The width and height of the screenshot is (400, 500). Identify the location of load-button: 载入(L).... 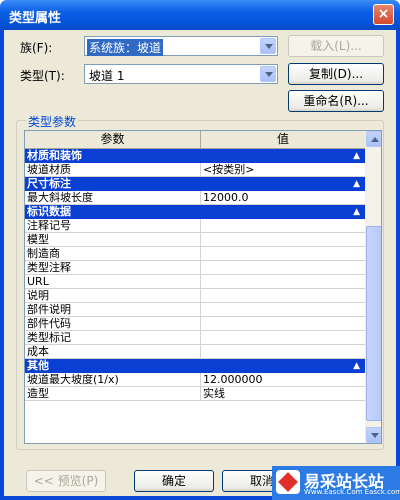
(336, 46).